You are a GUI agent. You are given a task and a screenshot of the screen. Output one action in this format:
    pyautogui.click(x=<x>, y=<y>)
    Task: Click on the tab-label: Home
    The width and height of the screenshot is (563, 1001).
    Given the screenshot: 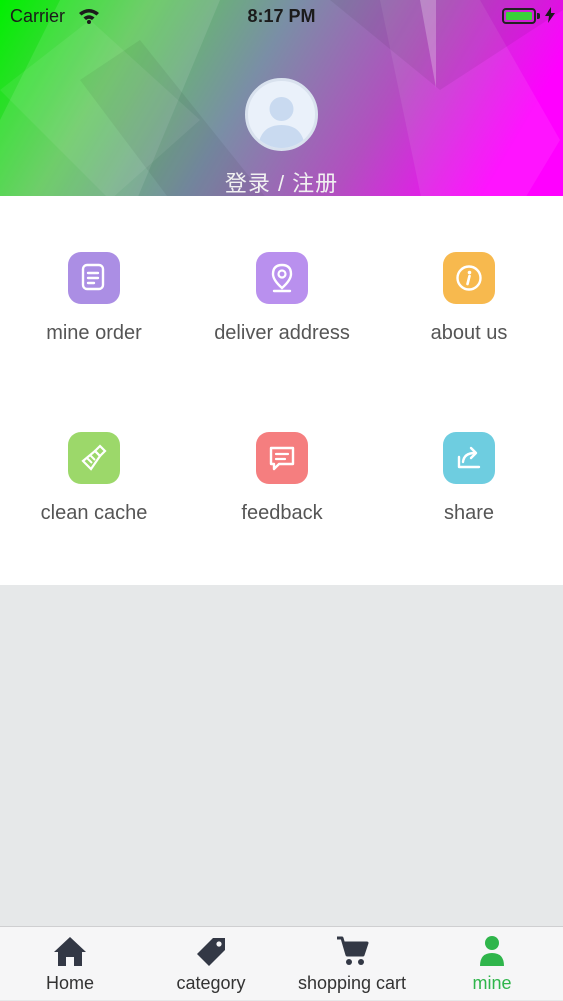 What is the action you would take?
    pyautogui.click(x=69, y=983)
    